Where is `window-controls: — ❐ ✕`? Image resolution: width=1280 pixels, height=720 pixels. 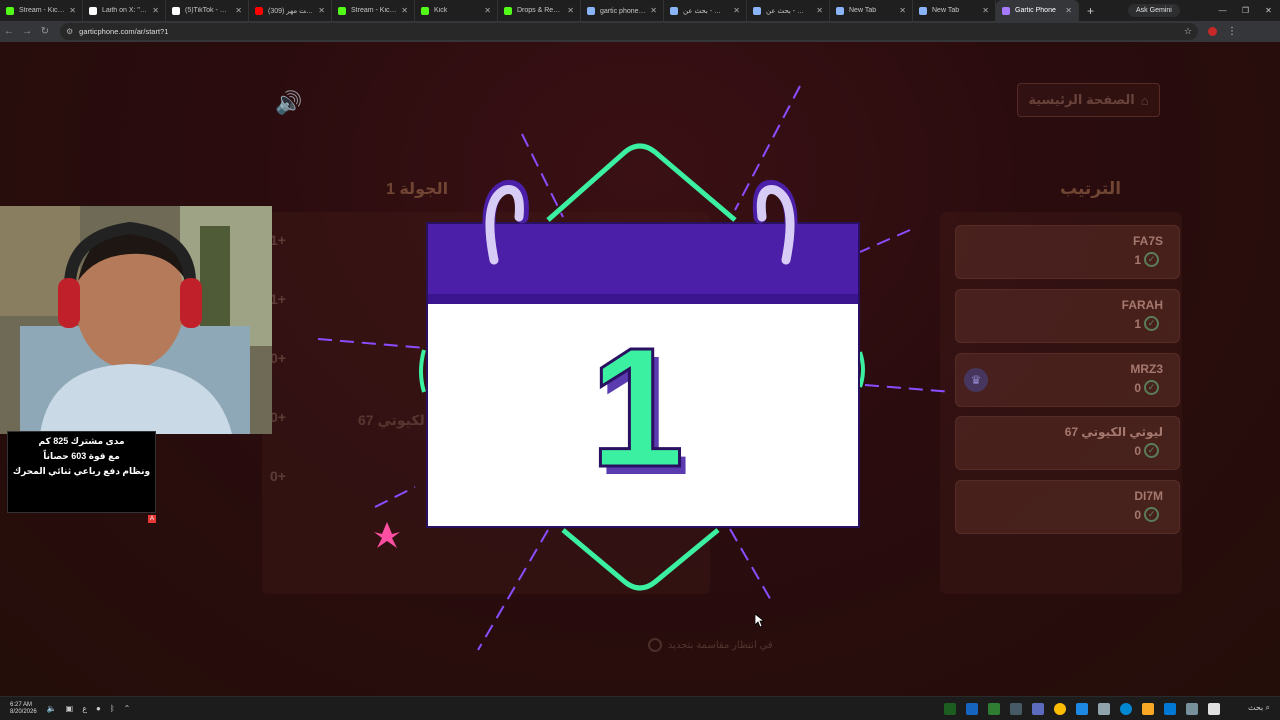 window-controls: — ❐ ✕ is located at coordinates (1245, 10).